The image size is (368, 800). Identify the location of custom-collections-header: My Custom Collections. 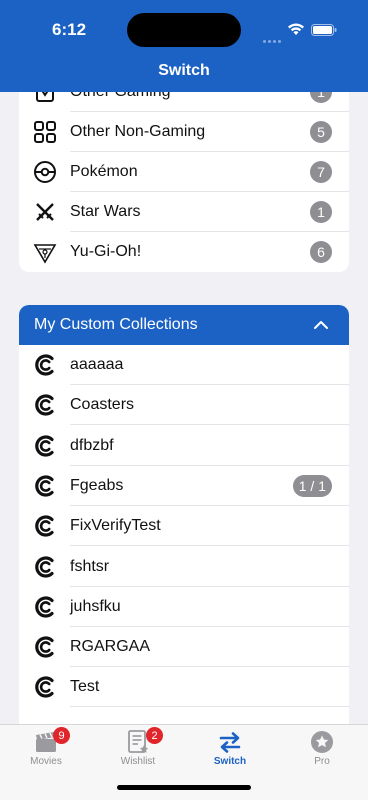
(184, 325).